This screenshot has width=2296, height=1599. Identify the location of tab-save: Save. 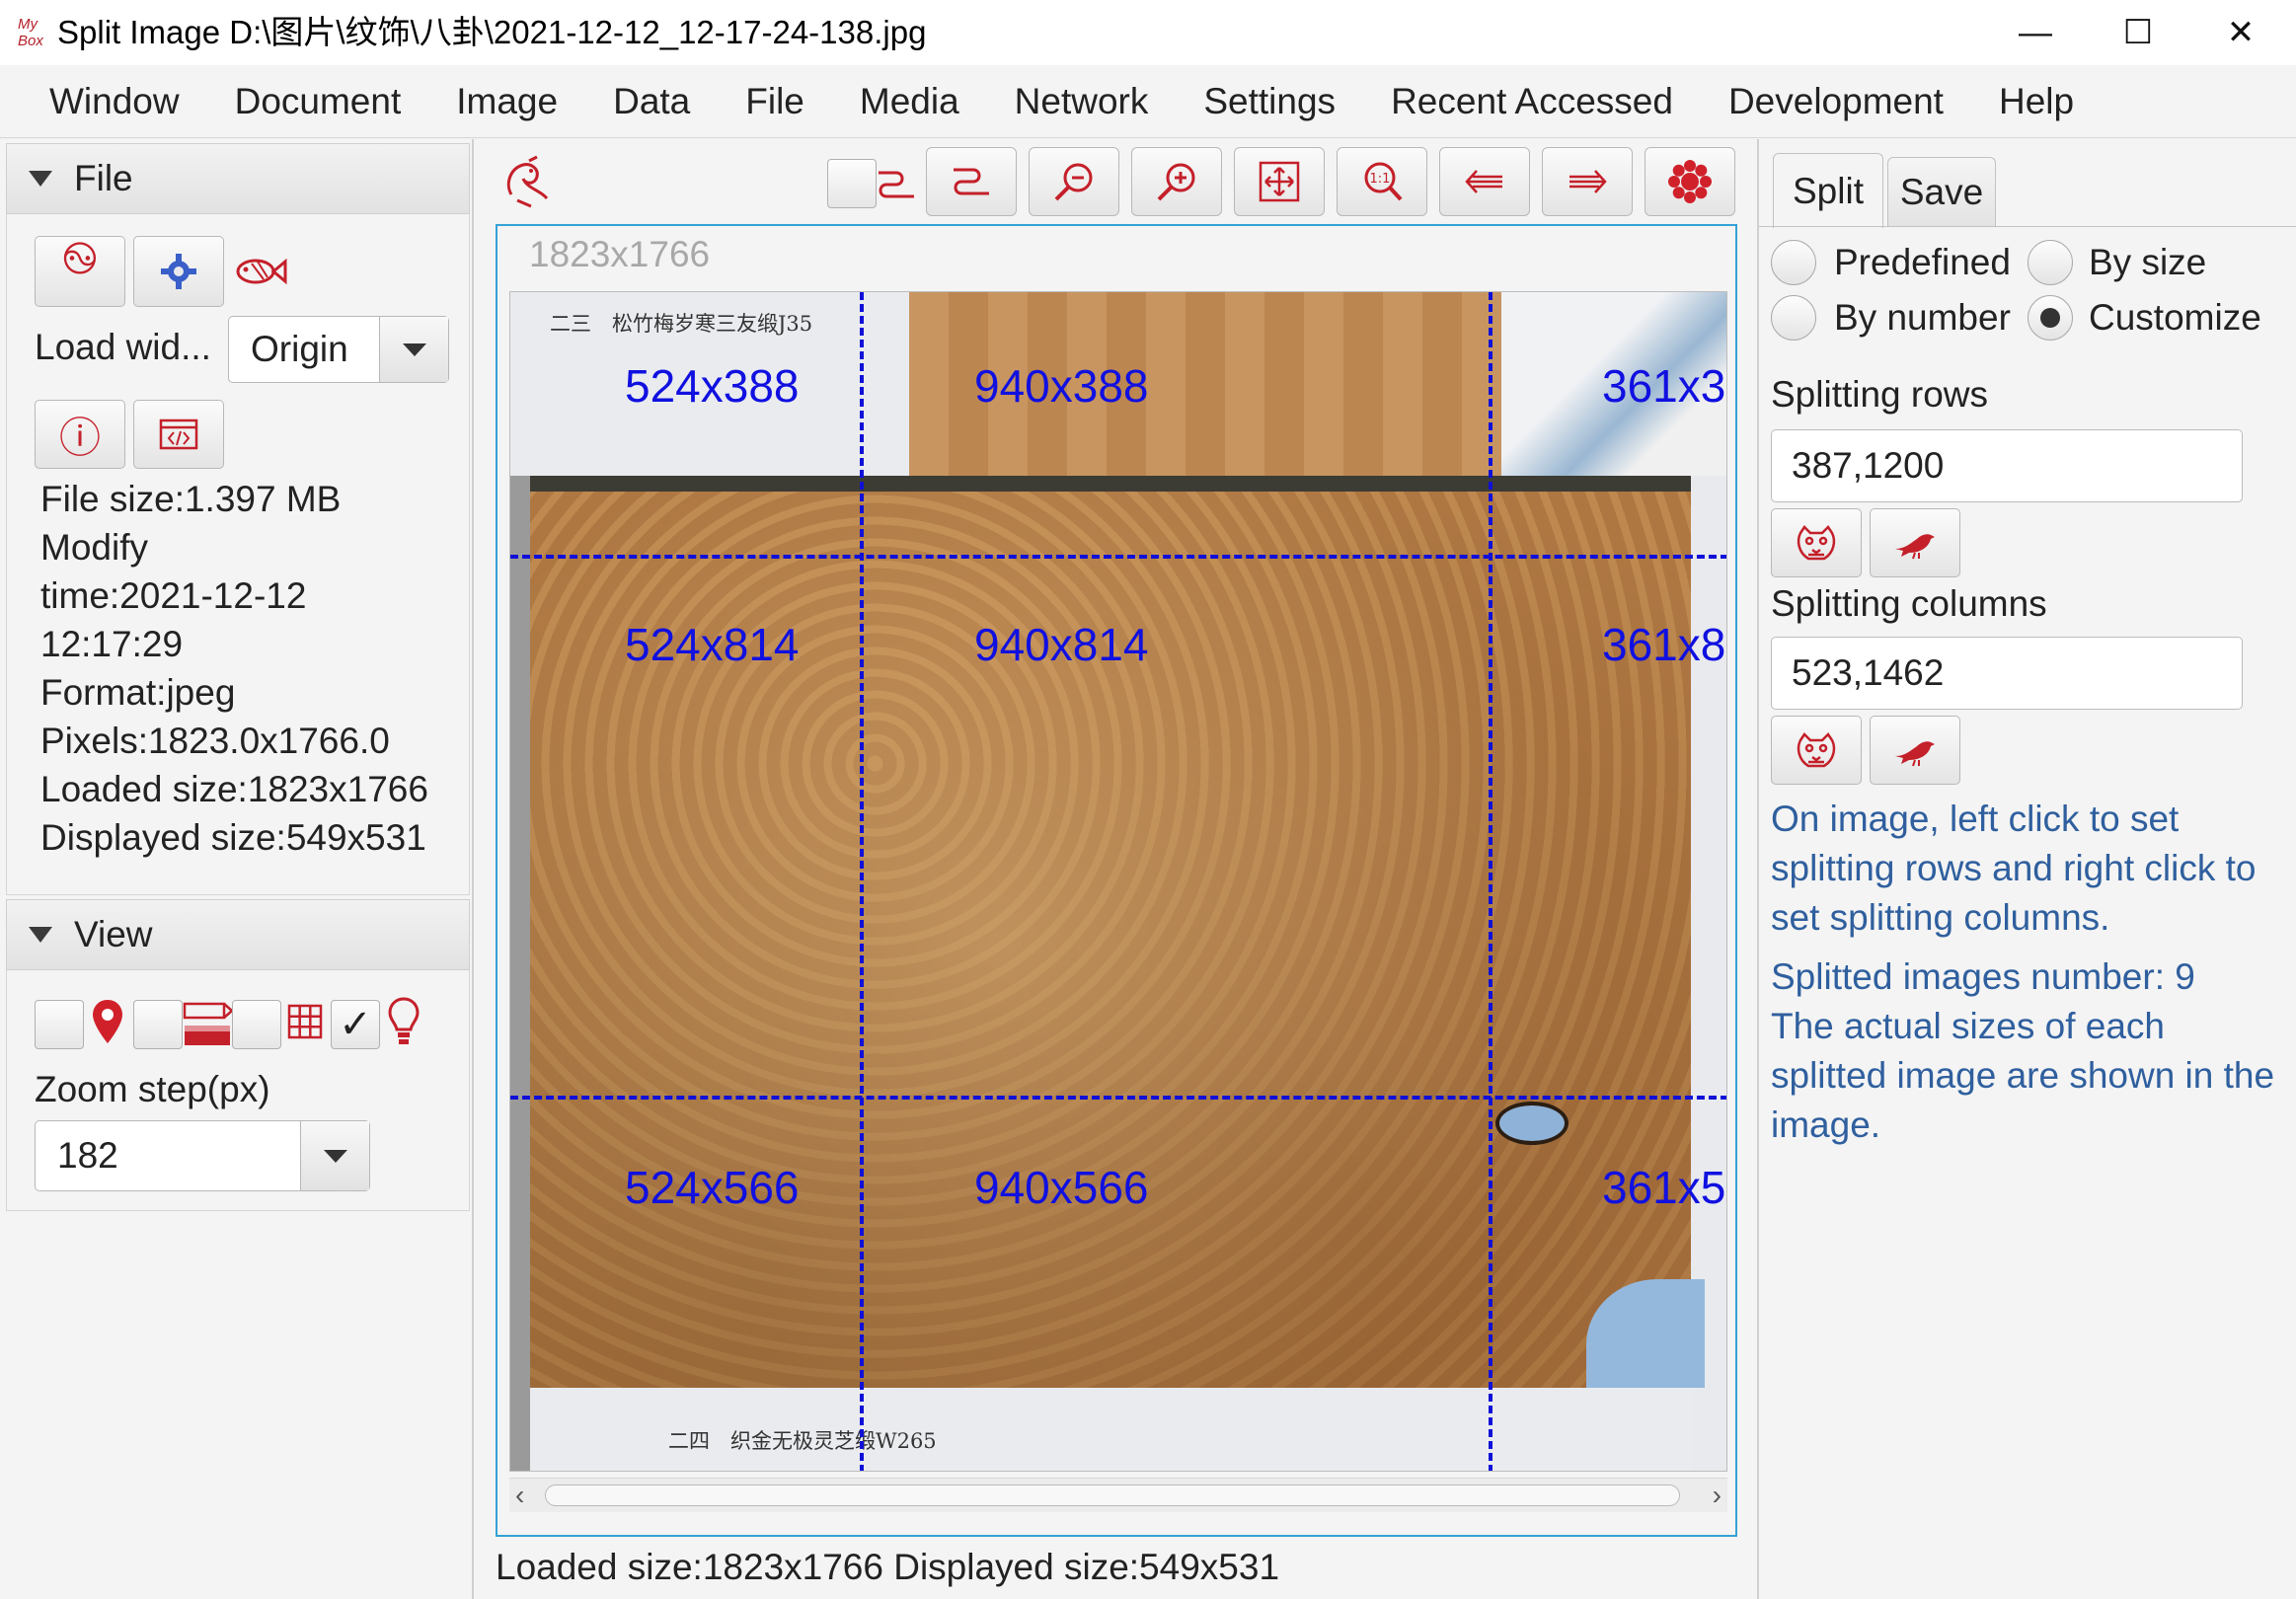
(1941, 191).